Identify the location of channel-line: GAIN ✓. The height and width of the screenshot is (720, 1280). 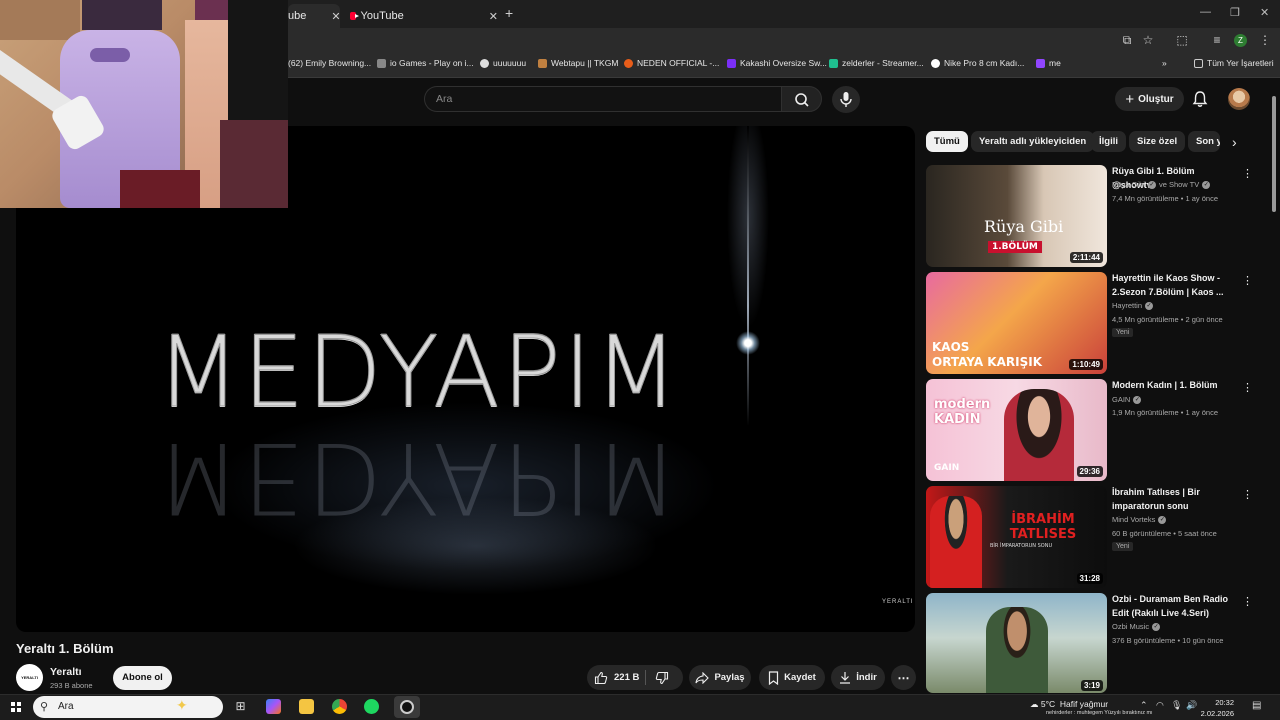
(1127, 399).